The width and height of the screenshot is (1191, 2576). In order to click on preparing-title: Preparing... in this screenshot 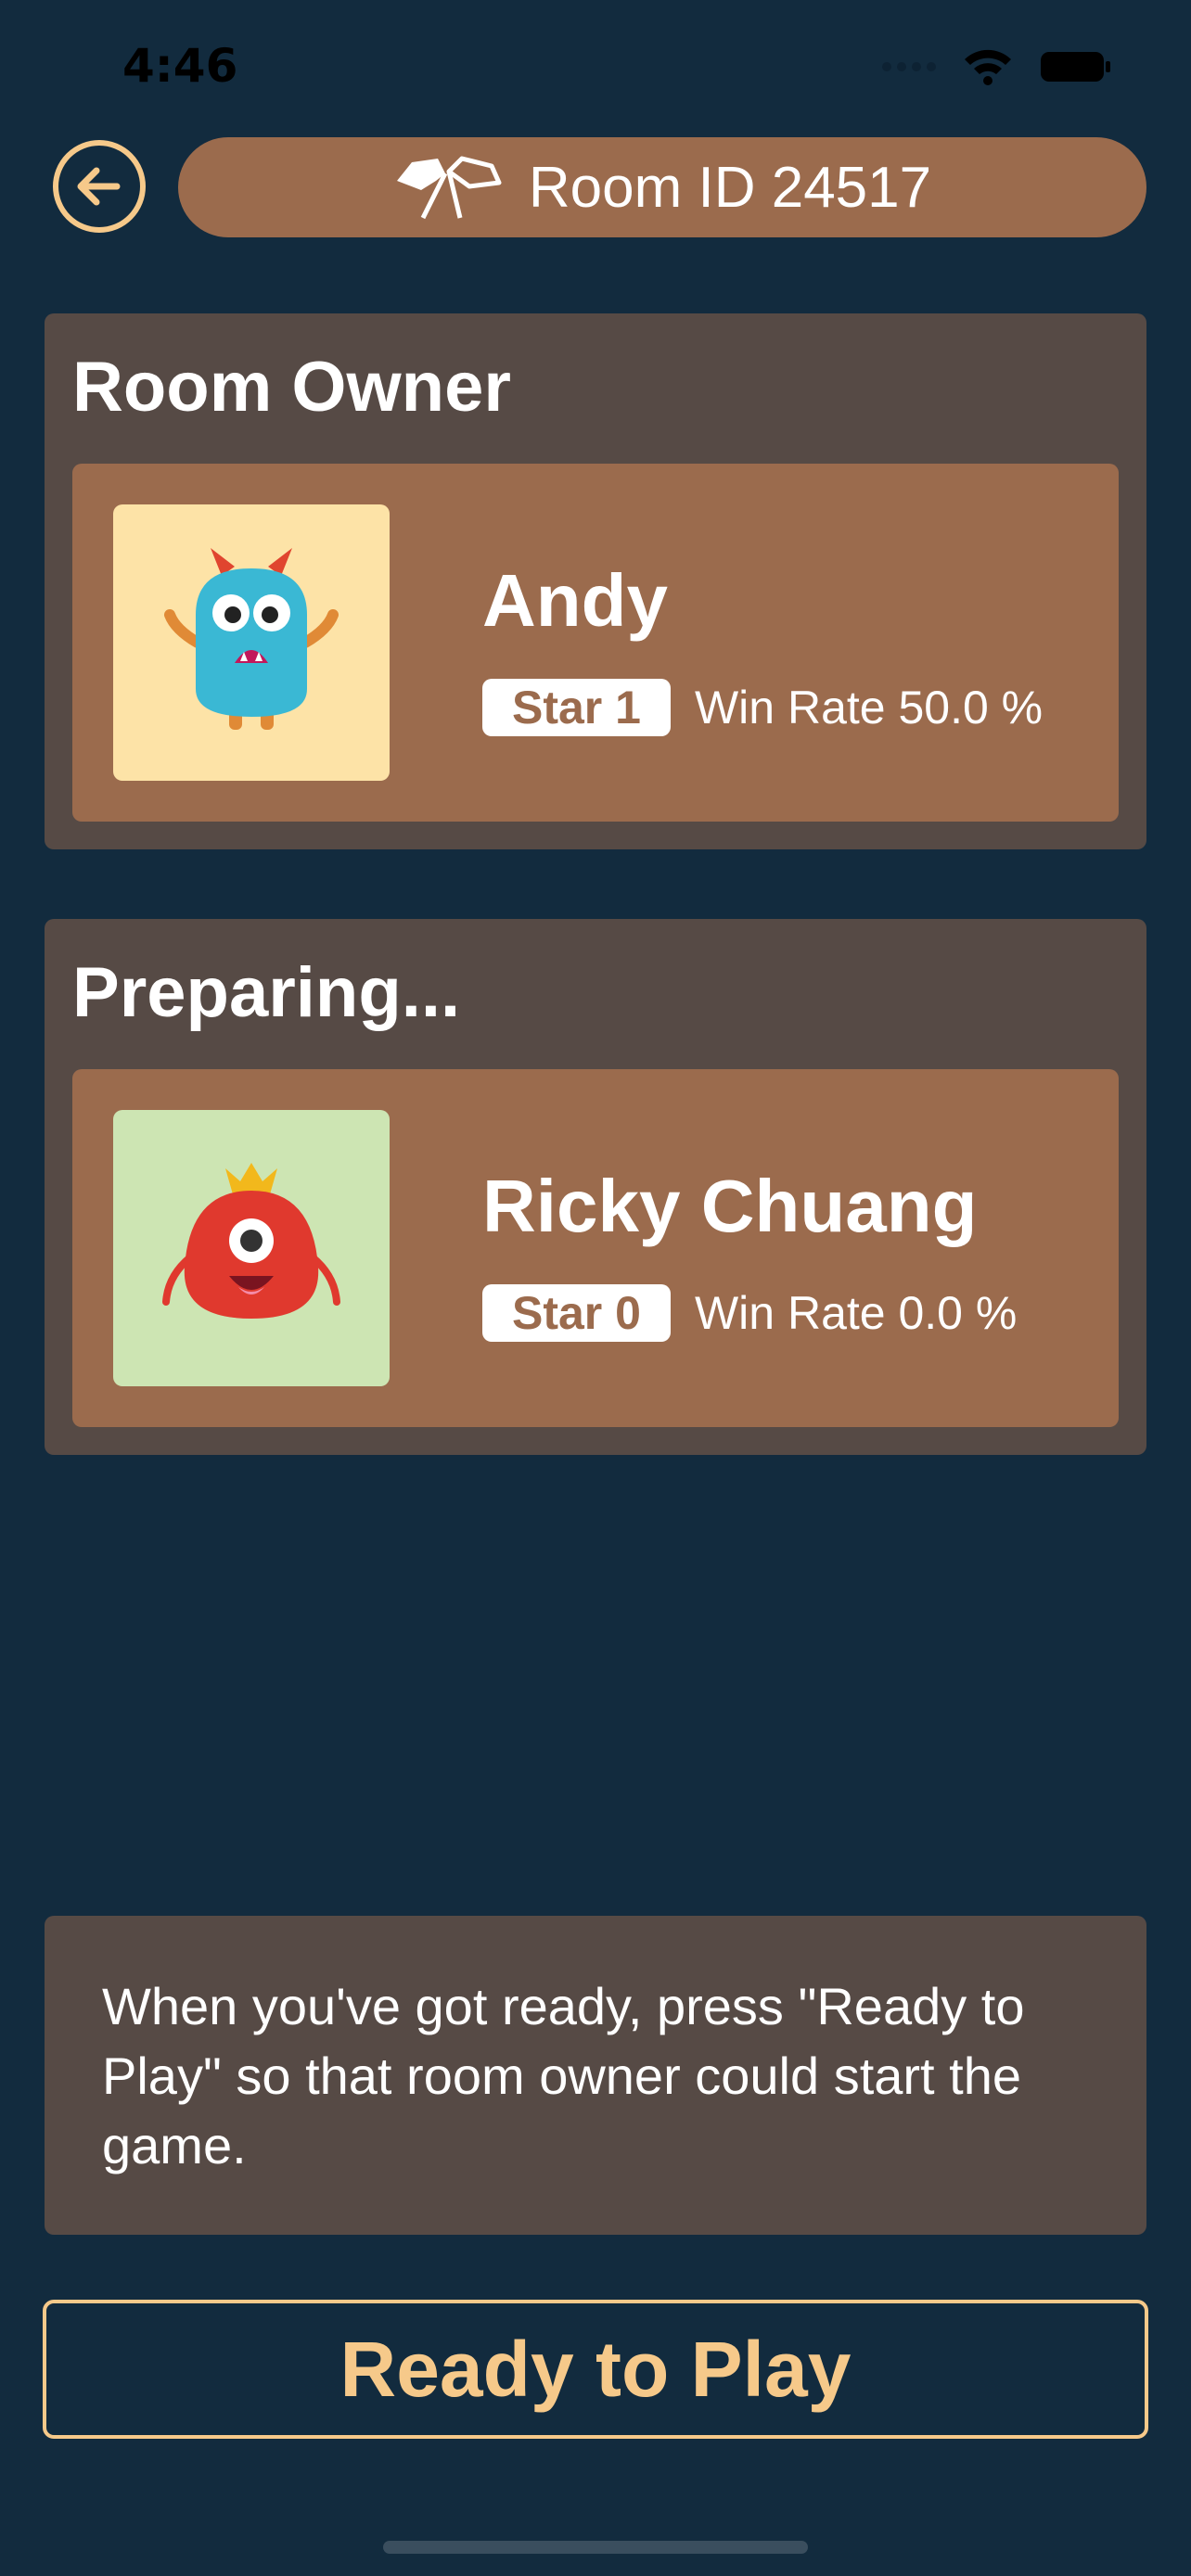, I will do `click(266, 992)`.